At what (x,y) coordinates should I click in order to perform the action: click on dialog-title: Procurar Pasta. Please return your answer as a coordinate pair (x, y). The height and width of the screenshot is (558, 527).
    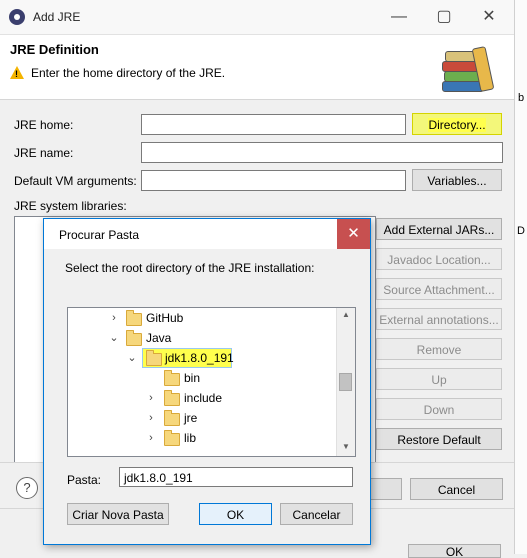
    Looking at the image, I should click on (99, 235).